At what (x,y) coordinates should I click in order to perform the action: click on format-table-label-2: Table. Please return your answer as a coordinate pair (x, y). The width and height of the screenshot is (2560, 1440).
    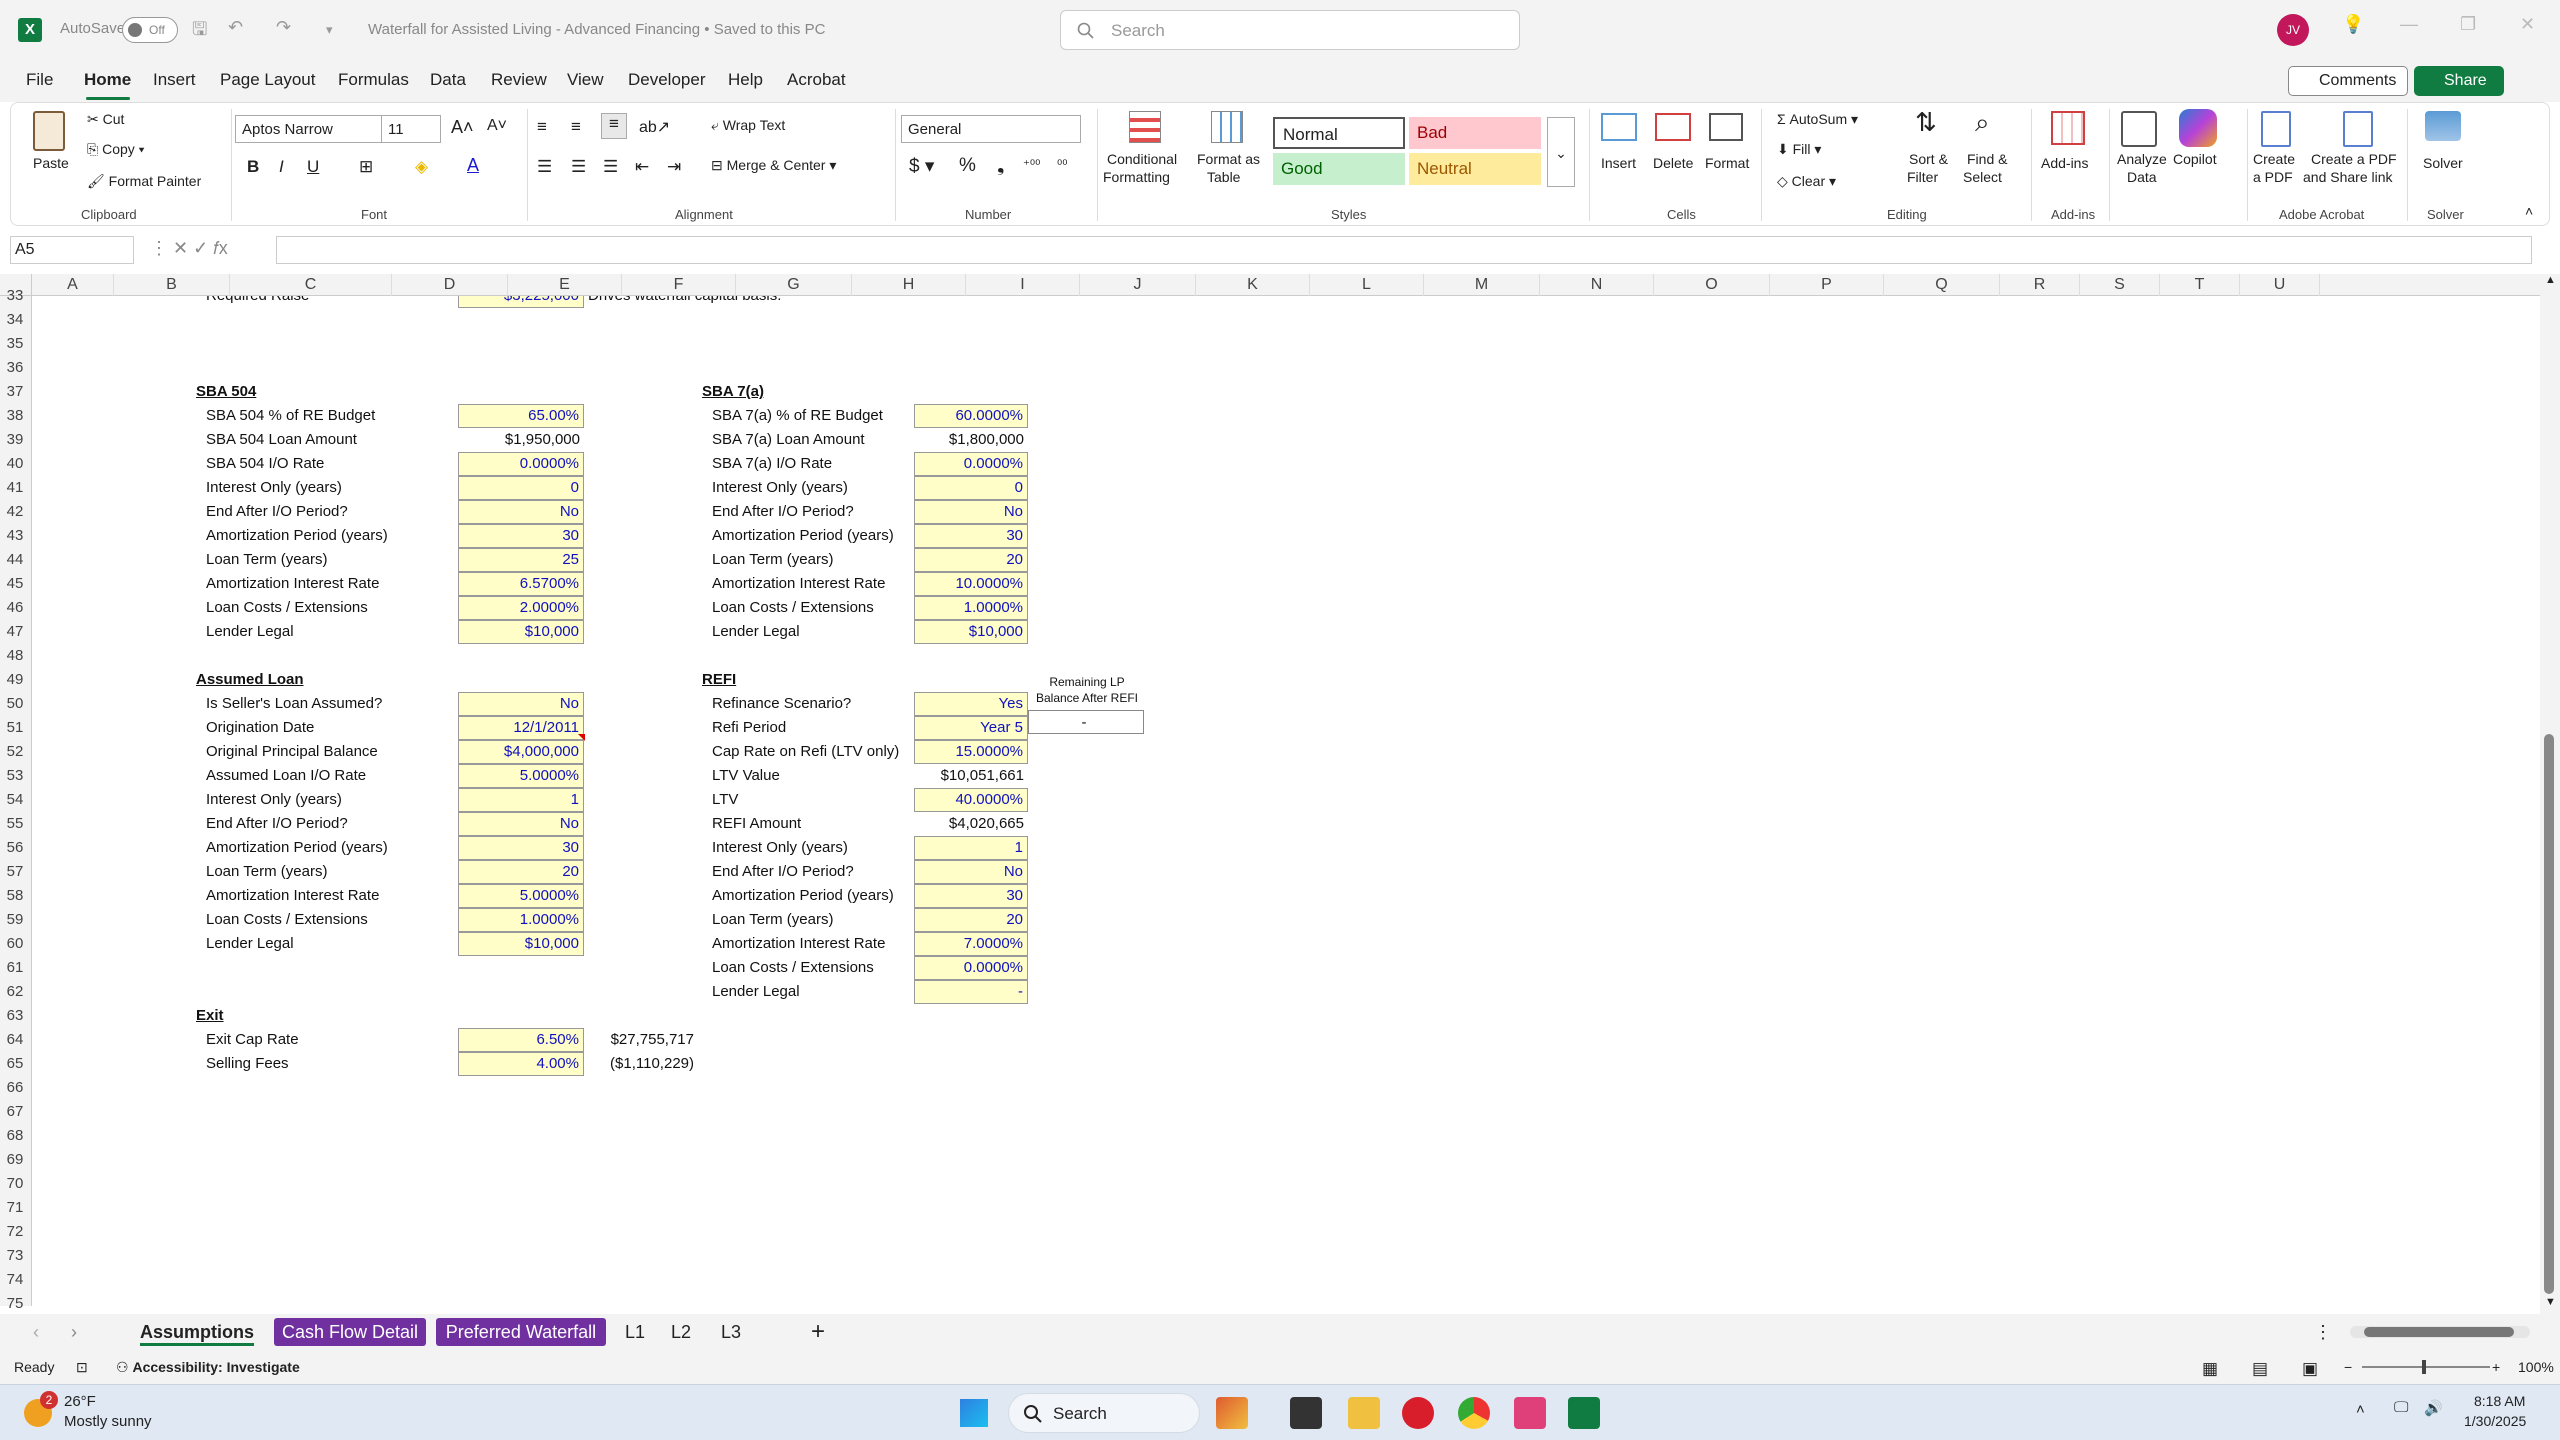
    Looking at the image, I should click on (1223, 177).